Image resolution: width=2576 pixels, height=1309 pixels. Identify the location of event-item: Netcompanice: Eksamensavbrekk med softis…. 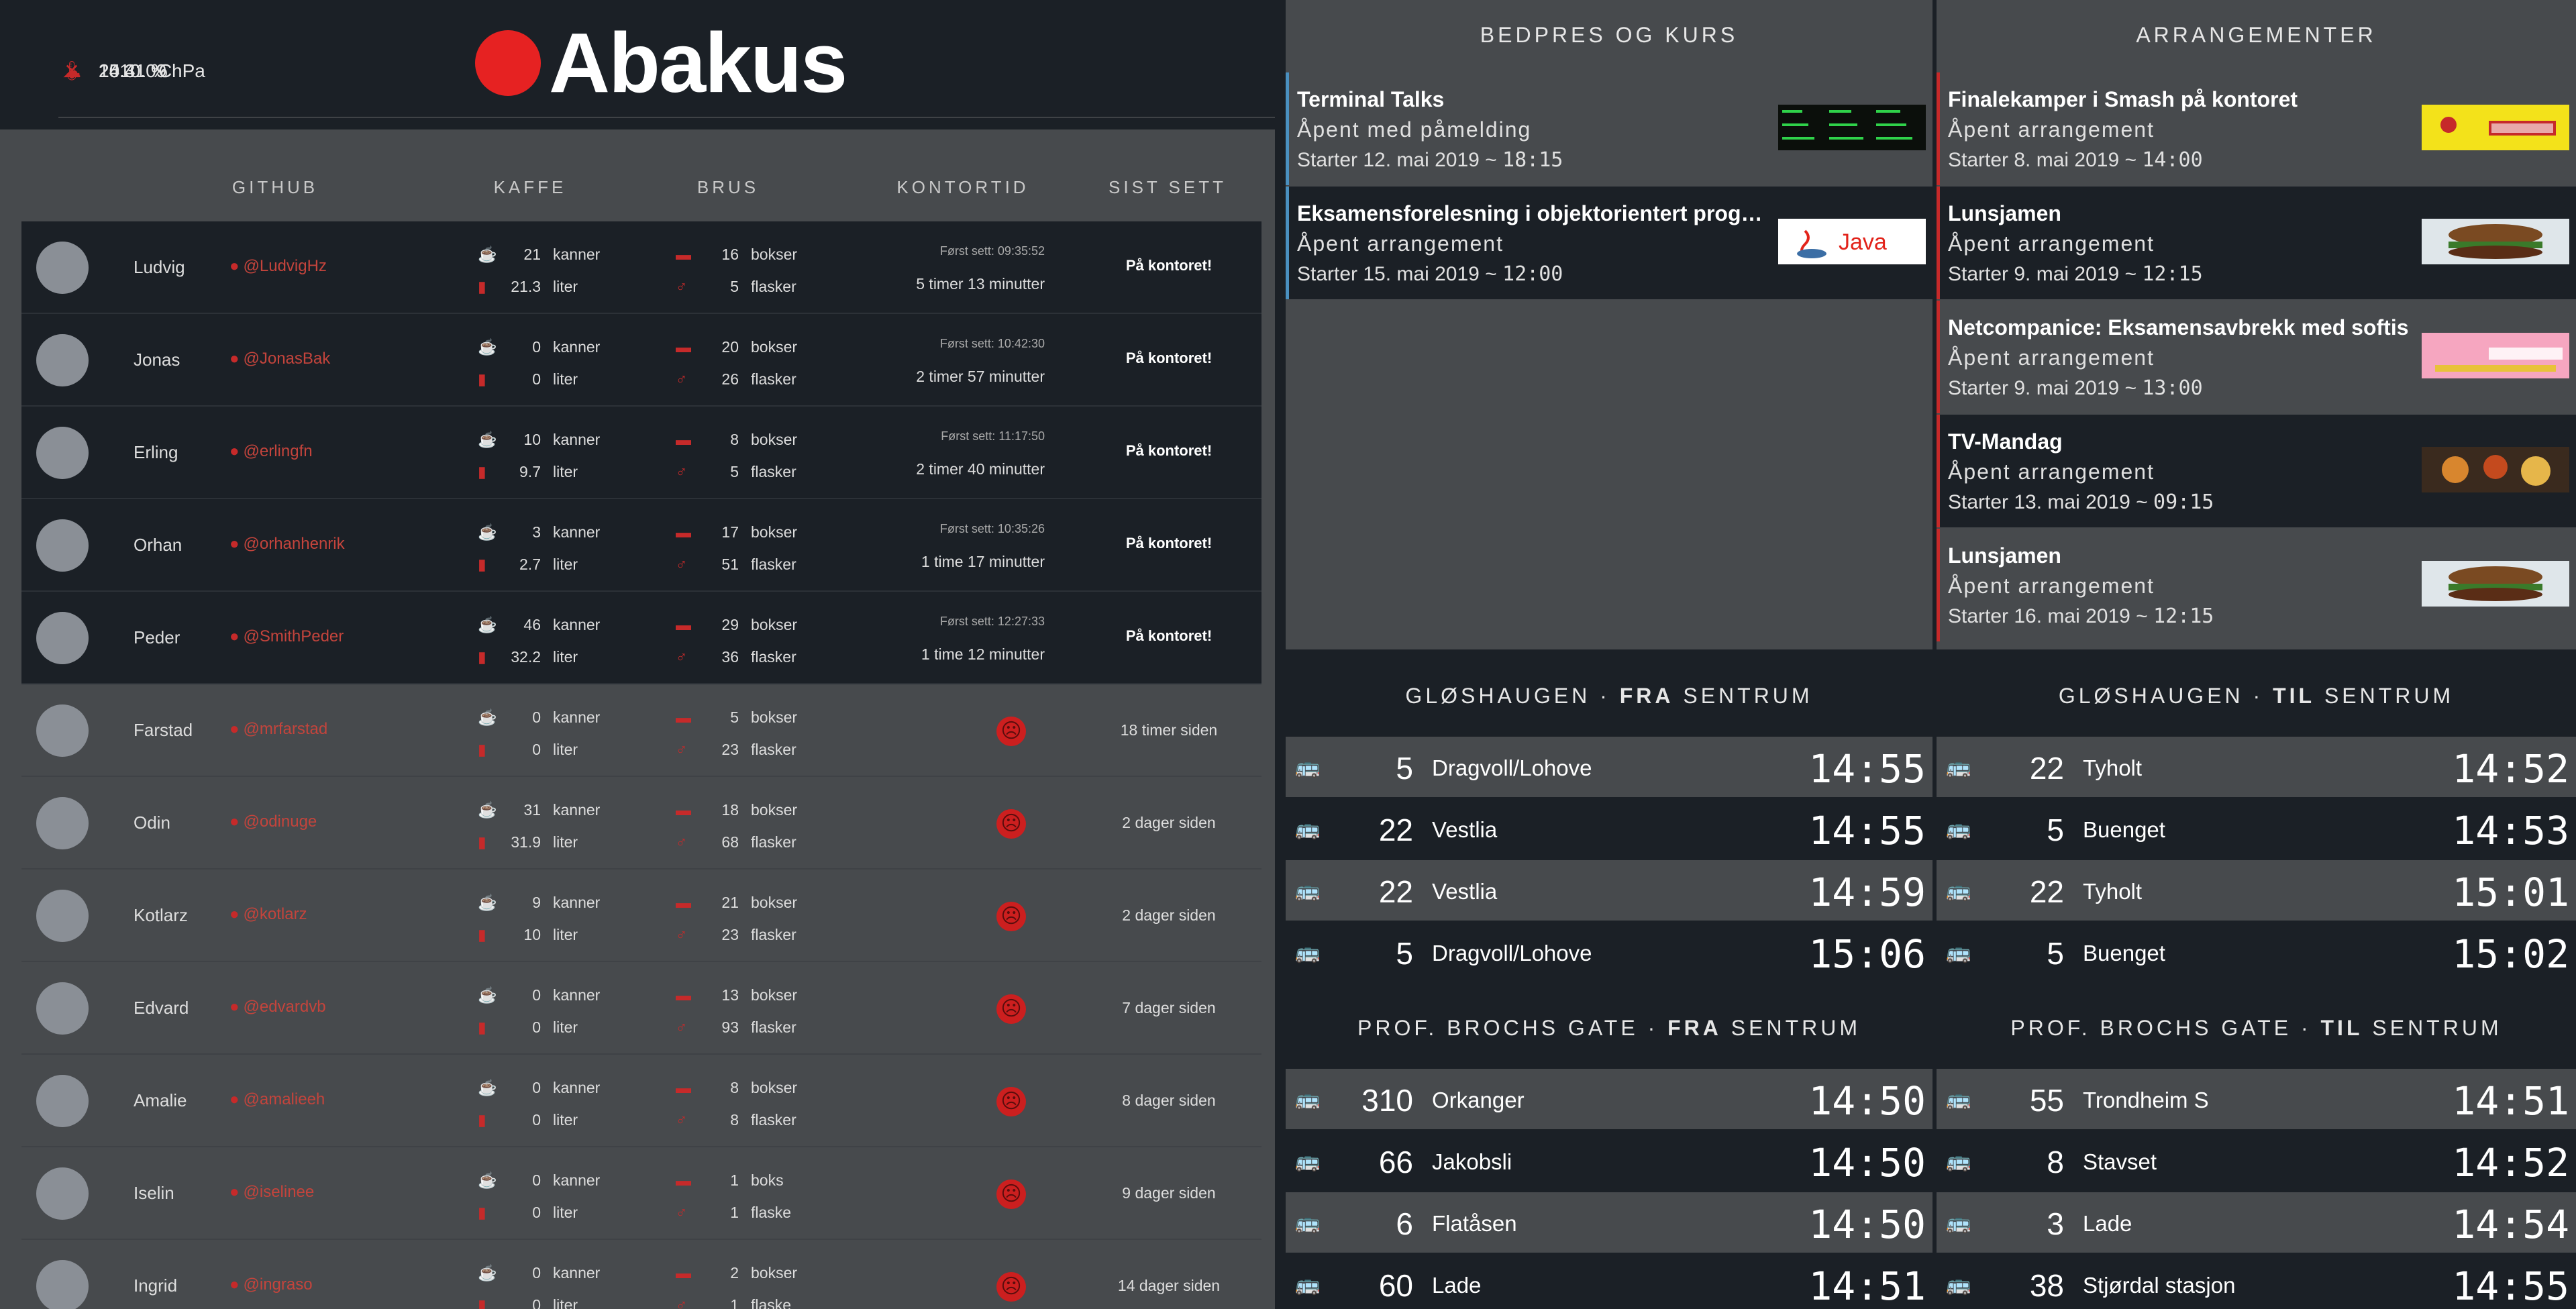
(2256, 357).